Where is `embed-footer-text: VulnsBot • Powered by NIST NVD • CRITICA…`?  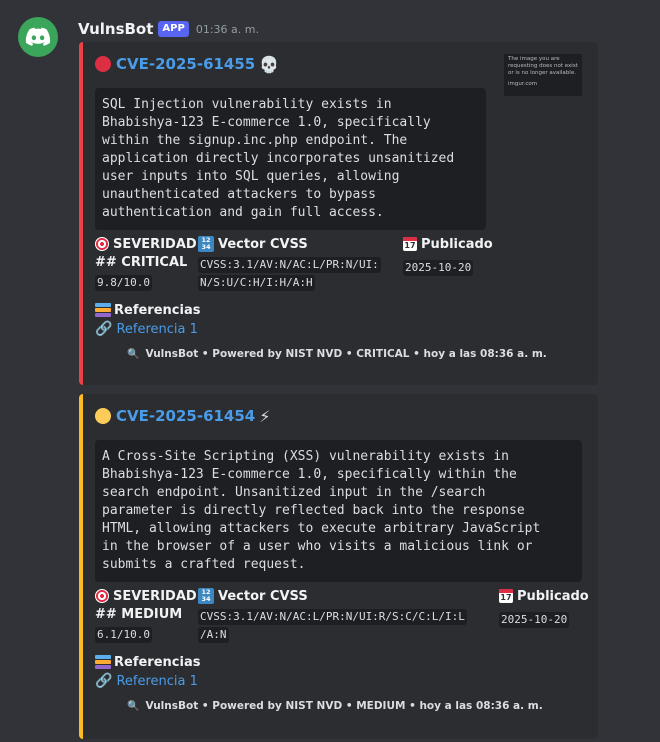
embed-footer-text: VulnsBot • Powered by NIST NVD • CRITICA… is located at coordinates (346, 354).